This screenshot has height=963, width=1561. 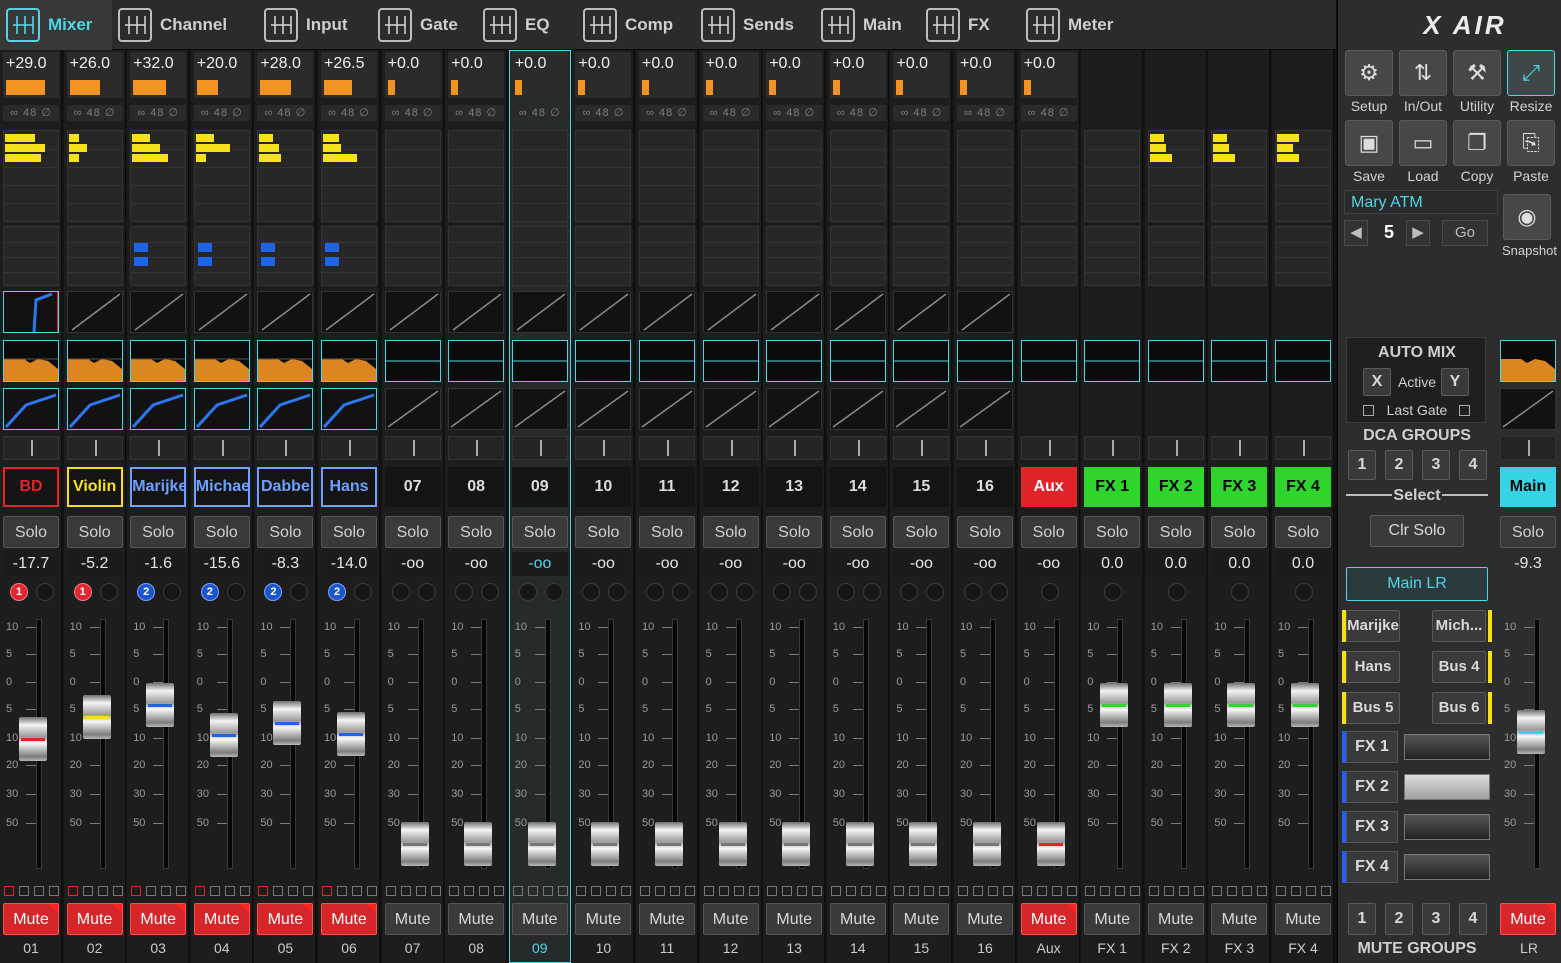 I want to click on main-fader-cap, so click(x=1531, y=731).